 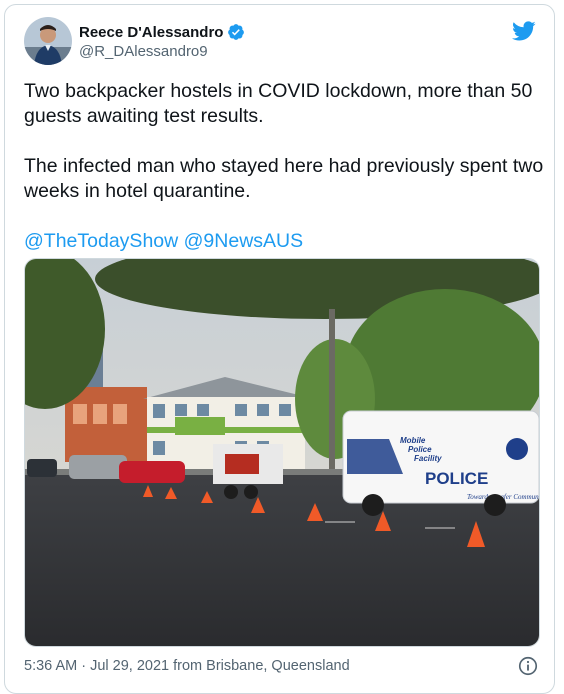 I want to click on tweet-mentions: @TheTodayShow @9NewsAUS, so click(x=284, y=241).